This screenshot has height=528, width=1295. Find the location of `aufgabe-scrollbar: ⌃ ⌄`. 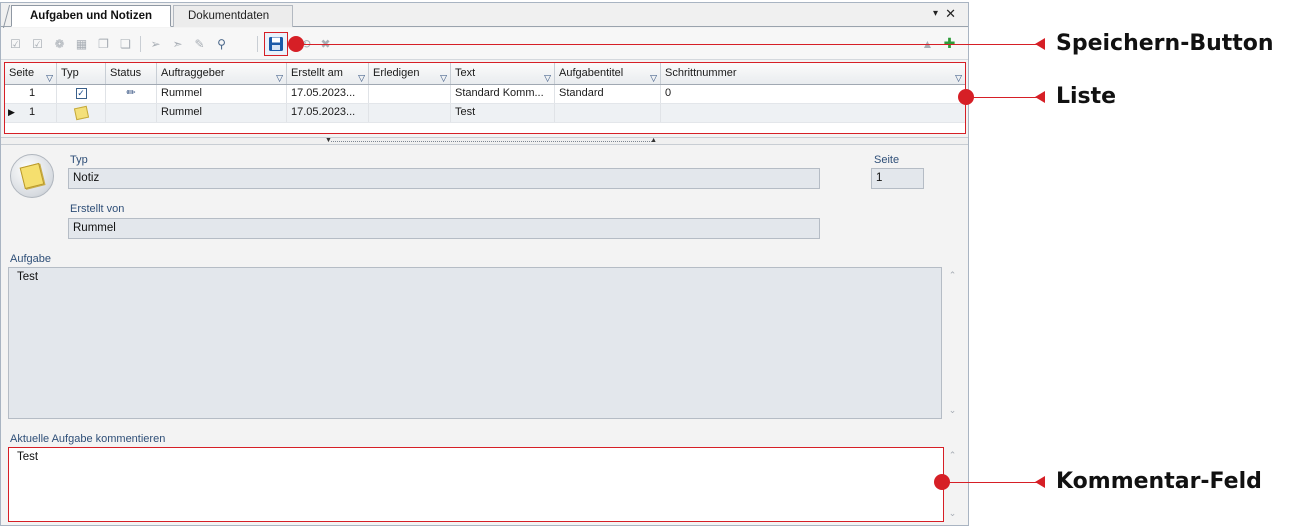

aufgabe-scrollbar: ⌃ ⌄ is located at coordinates (952, 343).